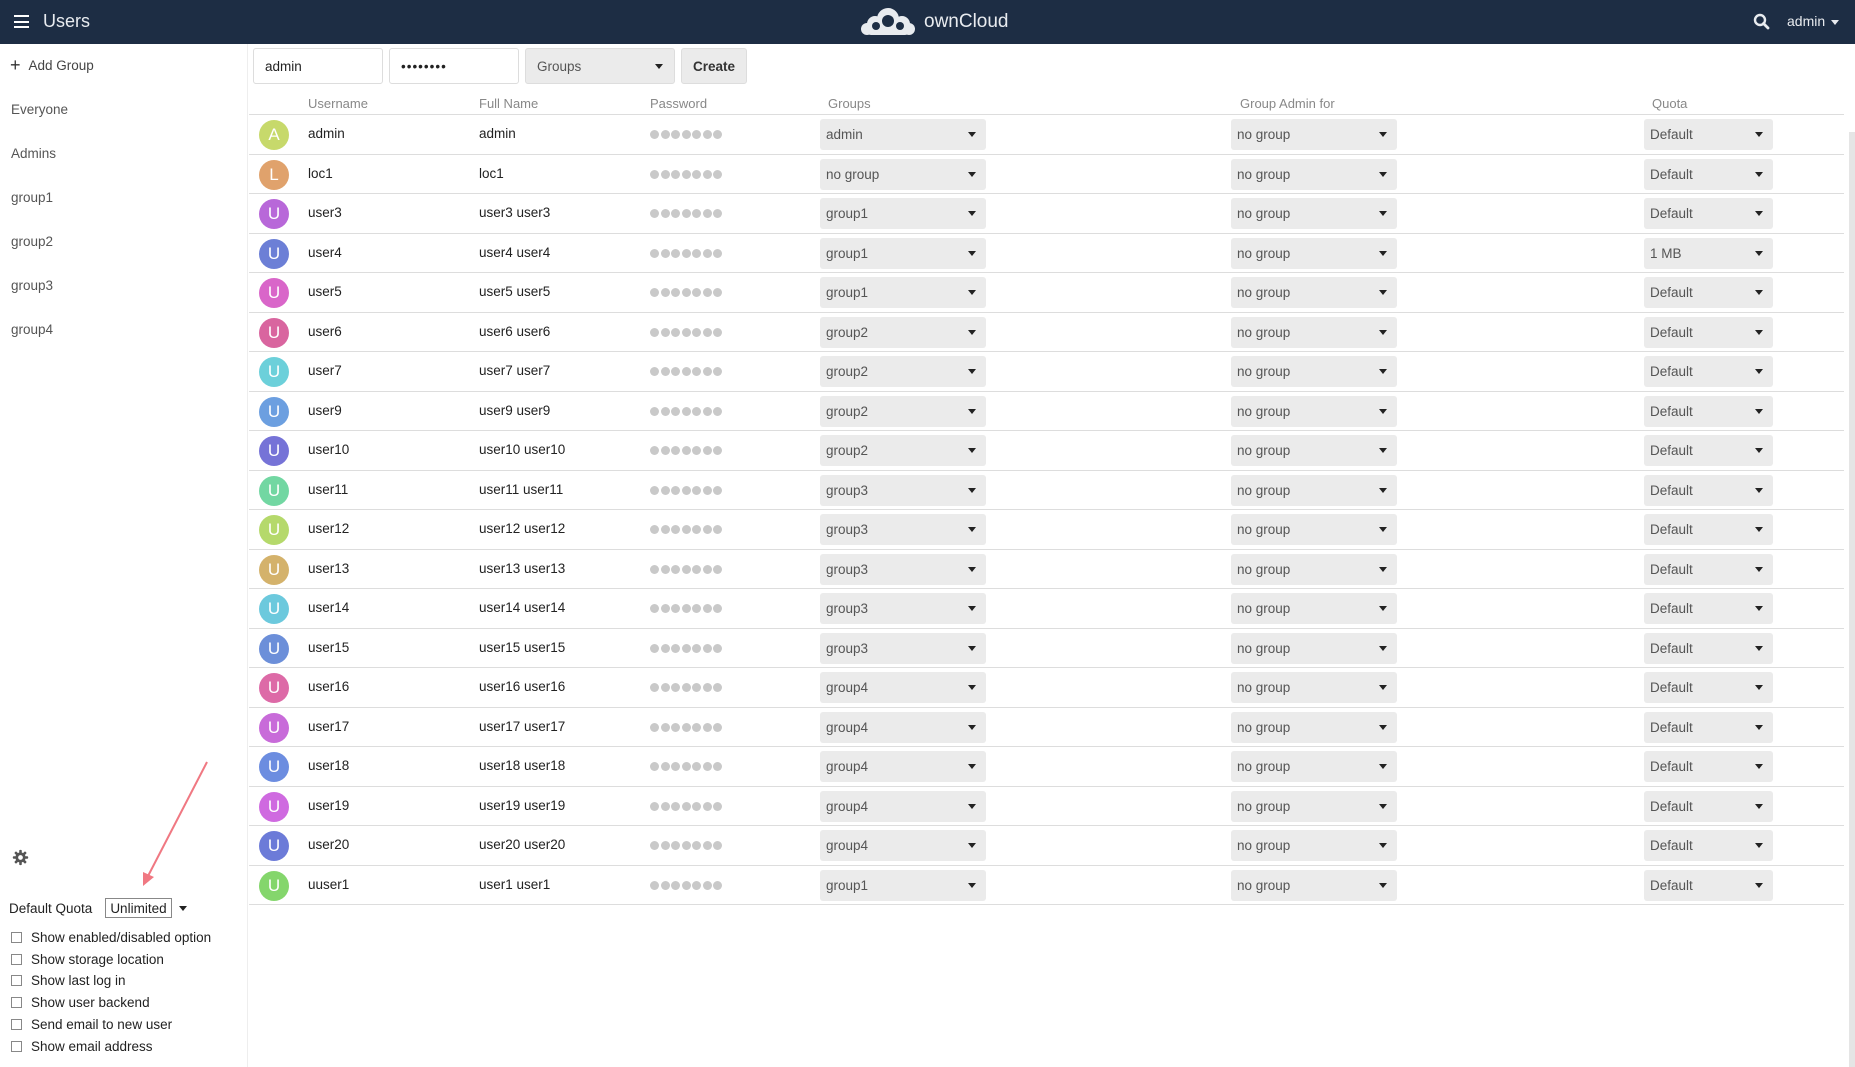 The height and width of the screenshot is (1067, 1855). I want to click on fullname-cell: user19 user19, so click(522, 805).